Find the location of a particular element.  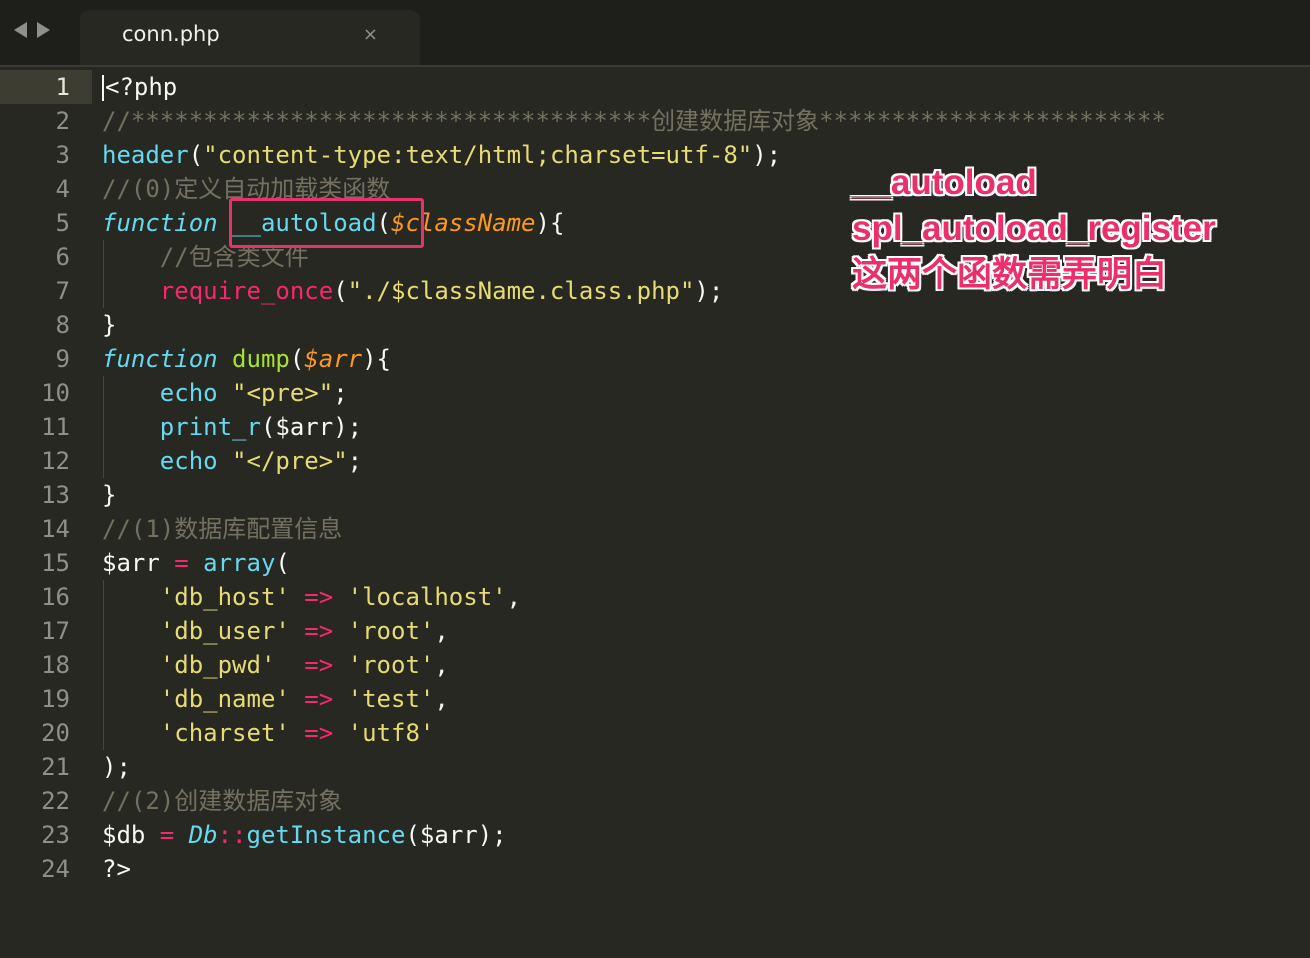

code-token: ; is located at coordinates (355, 461).